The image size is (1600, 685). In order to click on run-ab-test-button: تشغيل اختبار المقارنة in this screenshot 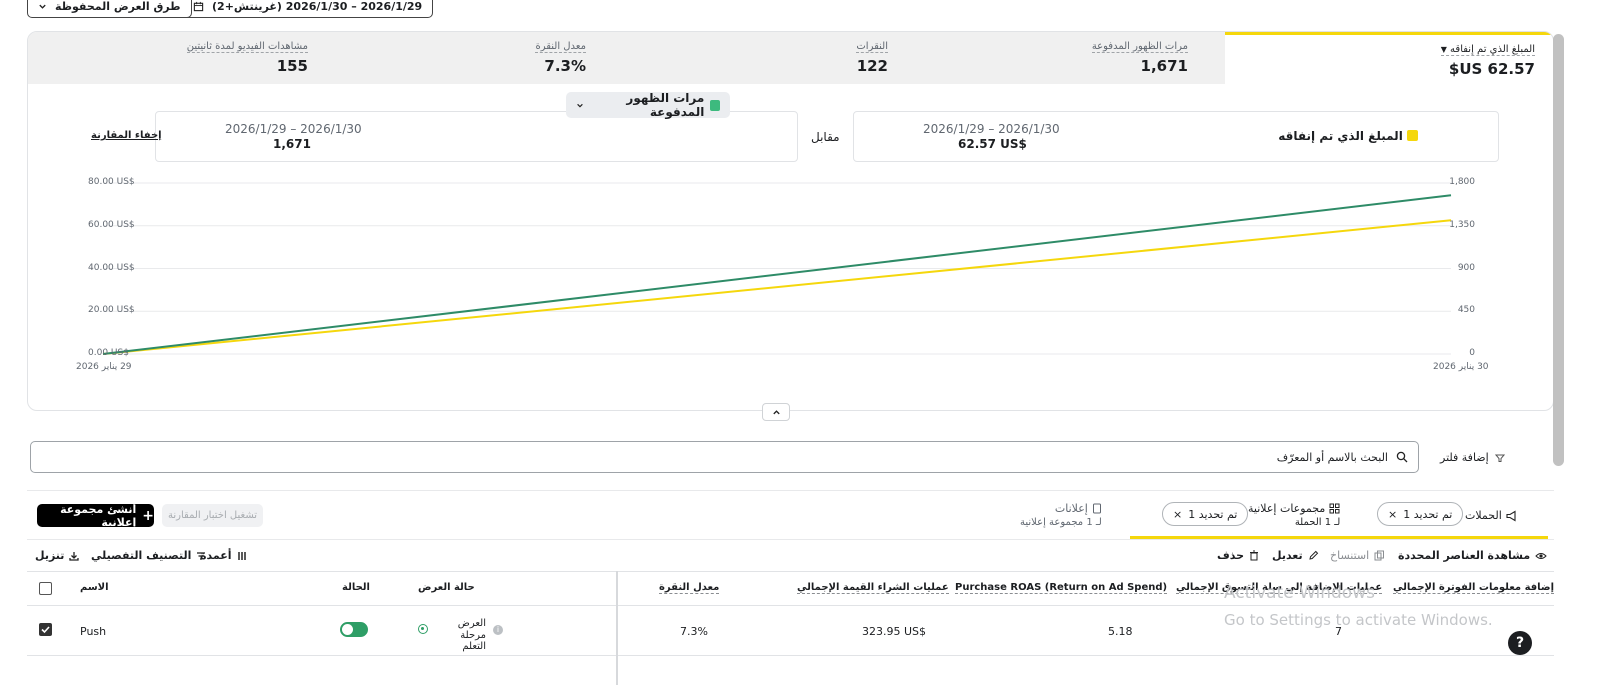, I will do `click(212, 515)`.